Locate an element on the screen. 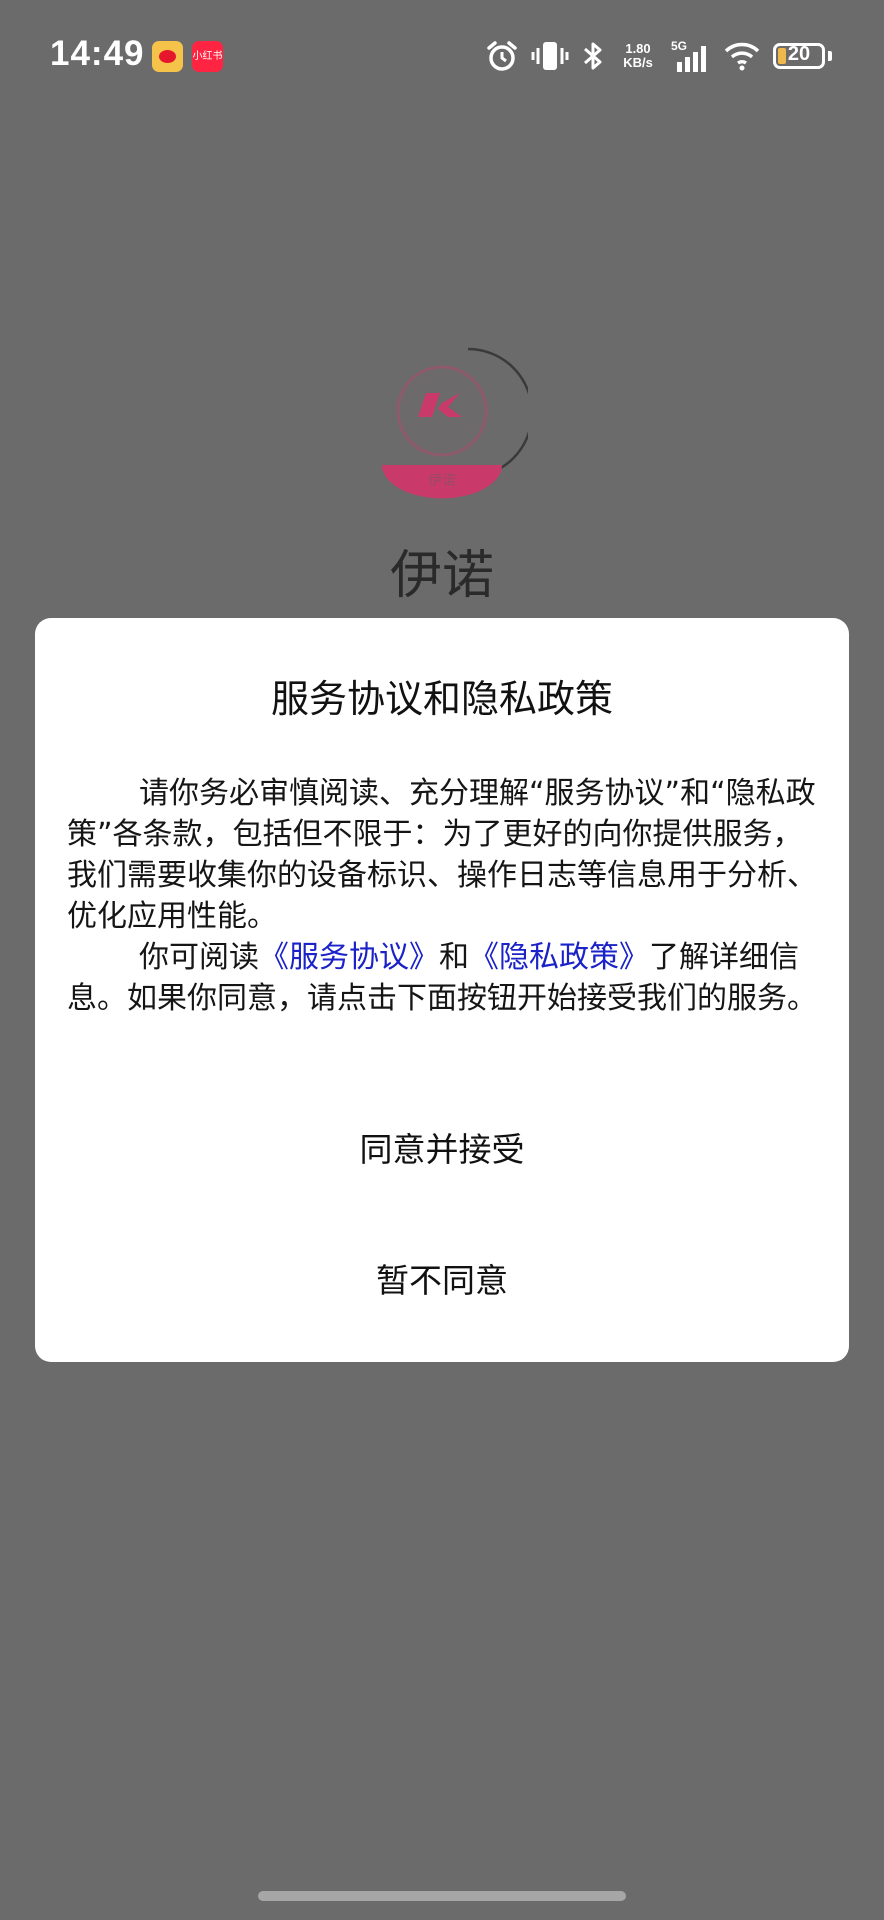 Image resolution: width=884 pixels, height=1920 pixels. wifi-icon is located at coordinates (742, 56).